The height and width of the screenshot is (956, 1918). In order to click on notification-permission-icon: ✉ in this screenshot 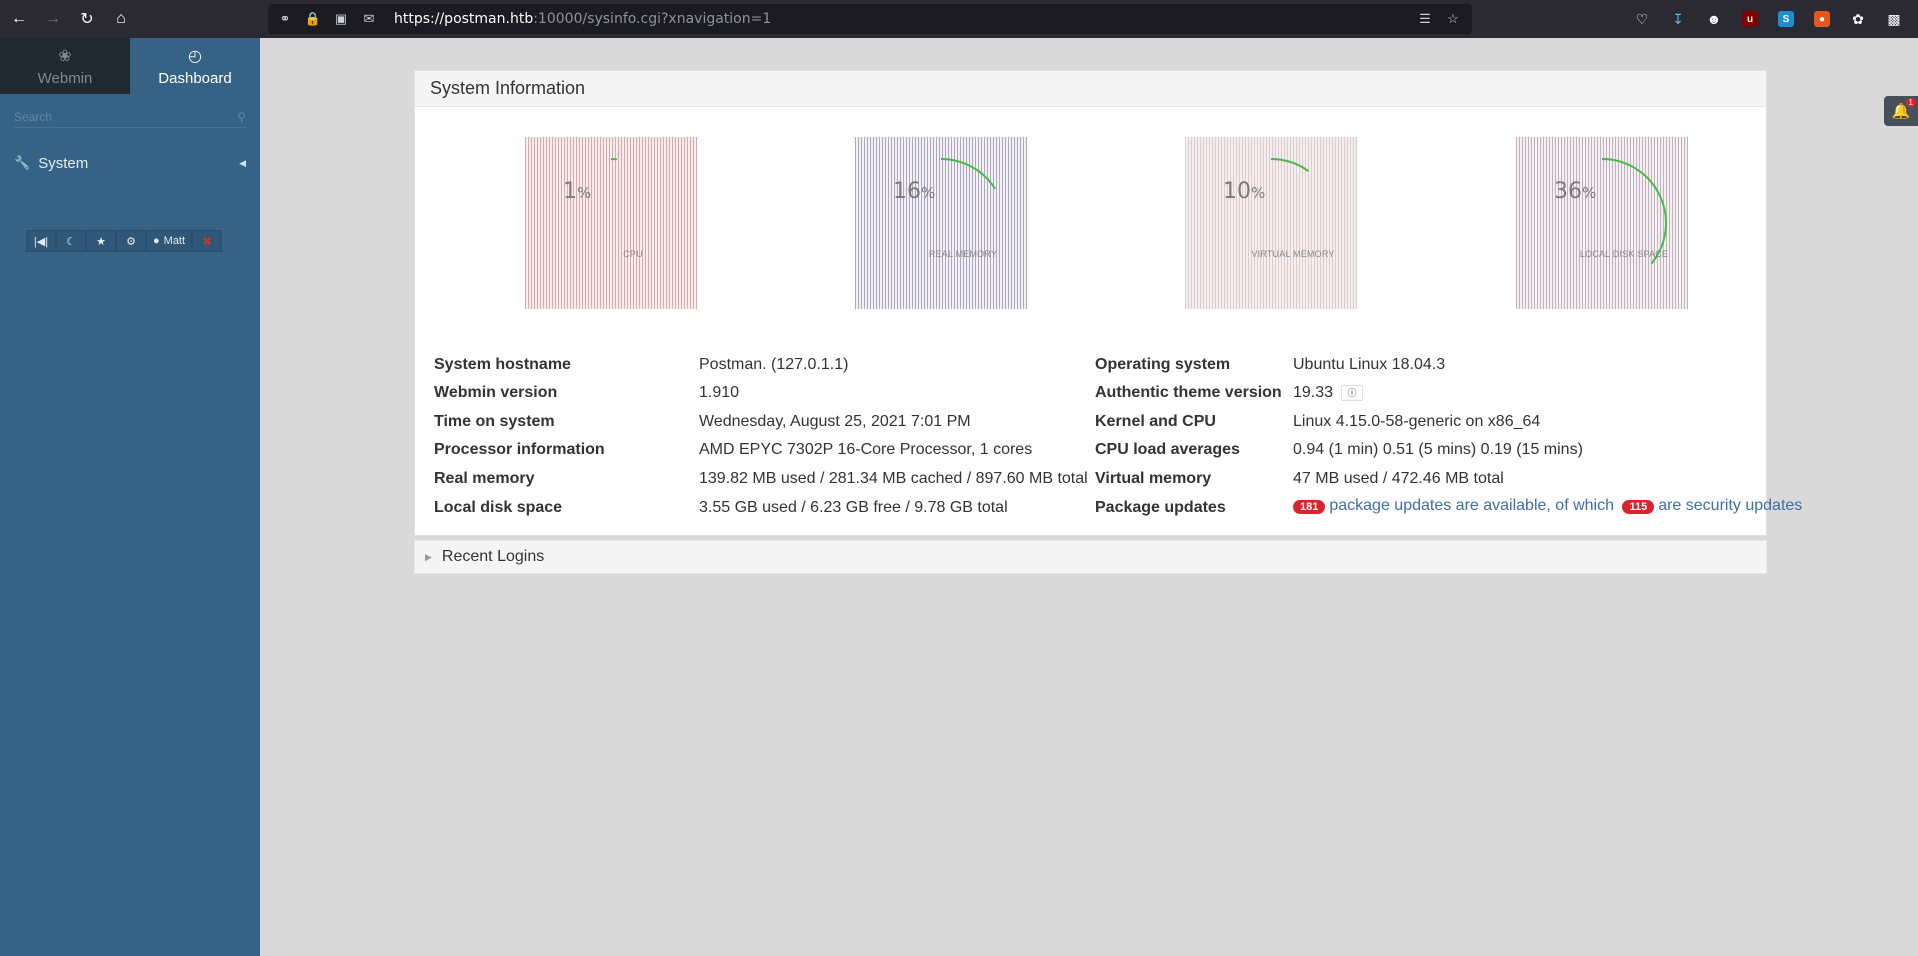, I will do `click(369, 19)`.